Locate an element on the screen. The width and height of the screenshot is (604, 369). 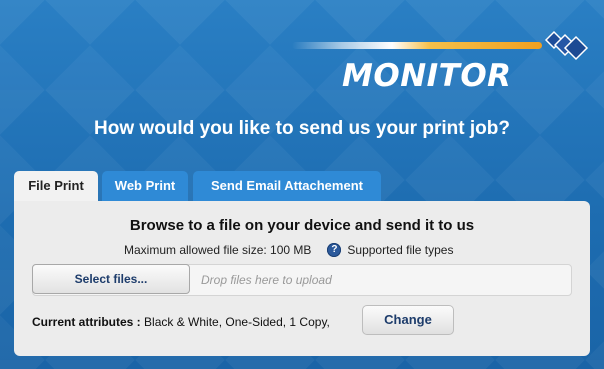
max-file-size: Maximum allowed file size: 100 MB is located at coordinates (218, 250).